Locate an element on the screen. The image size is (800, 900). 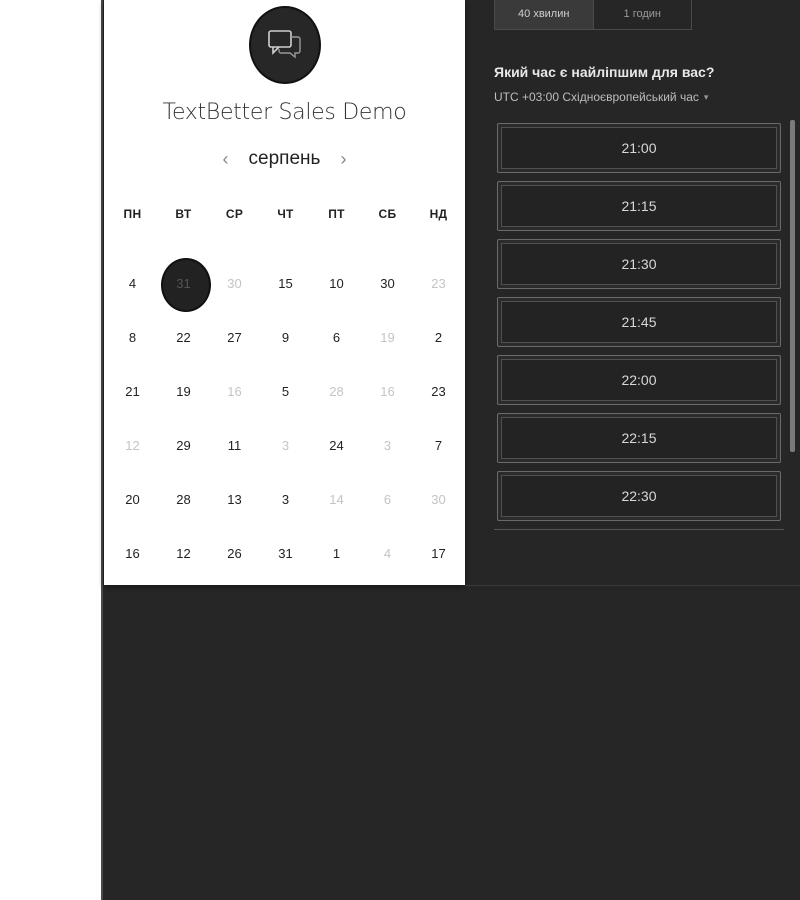
calendar-day-number: 2 is located at coordinates (438, 337).